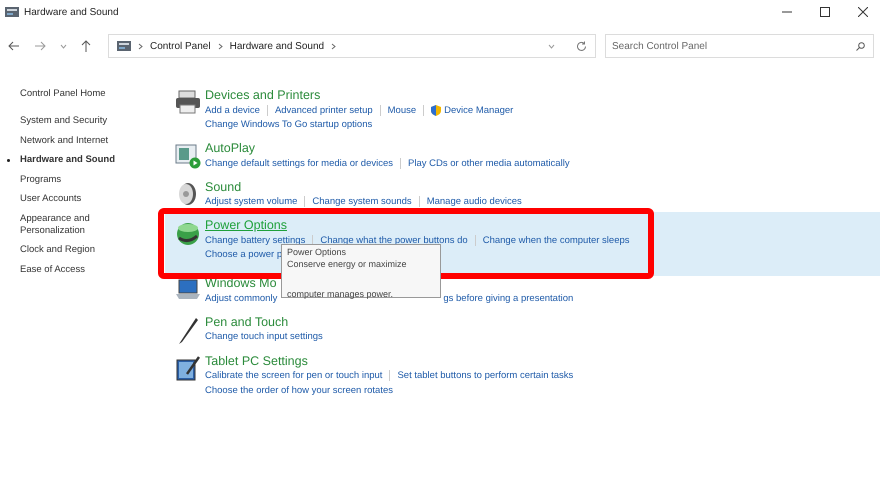  What do you see at coordinates (256, 361) in the screenshot?
I see `category-title-link: Tablet PC Settings` at bounding box center [256, 361].